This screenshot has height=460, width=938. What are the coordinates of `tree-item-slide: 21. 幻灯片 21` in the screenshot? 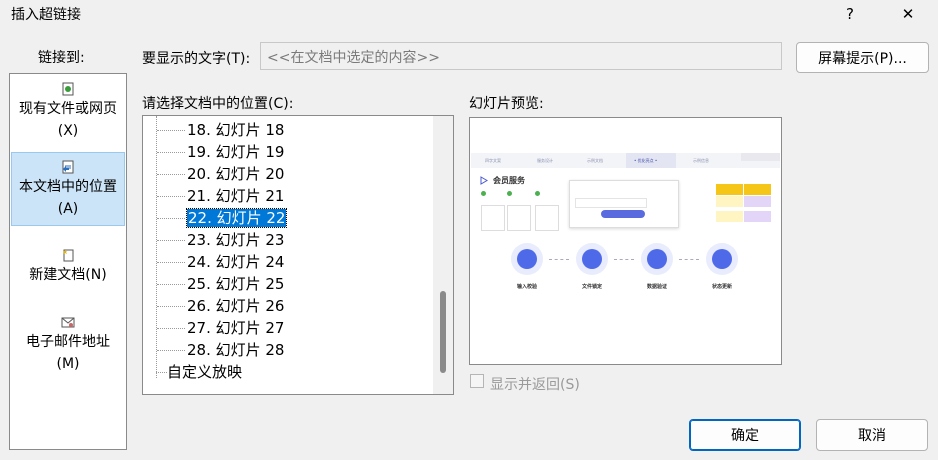 It's located at (220, 196).